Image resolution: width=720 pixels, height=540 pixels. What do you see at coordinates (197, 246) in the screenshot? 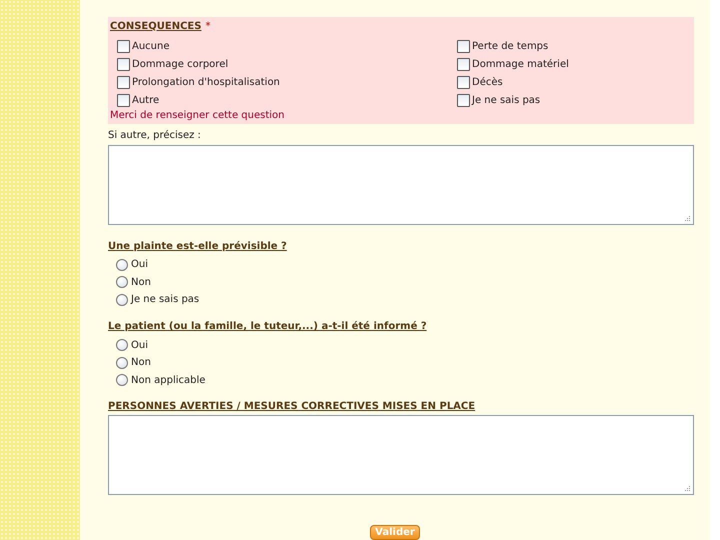
I see `question-heading: Une plainte est-elle prévisible ?` at bounding box center [197, 246].